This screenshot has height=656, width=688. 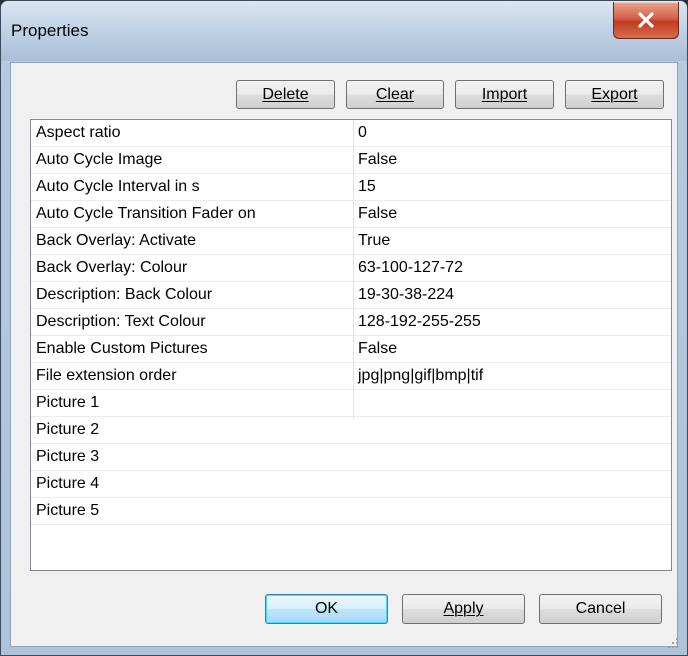 I want to click on import-button: Import, so click(x=504, y=94).